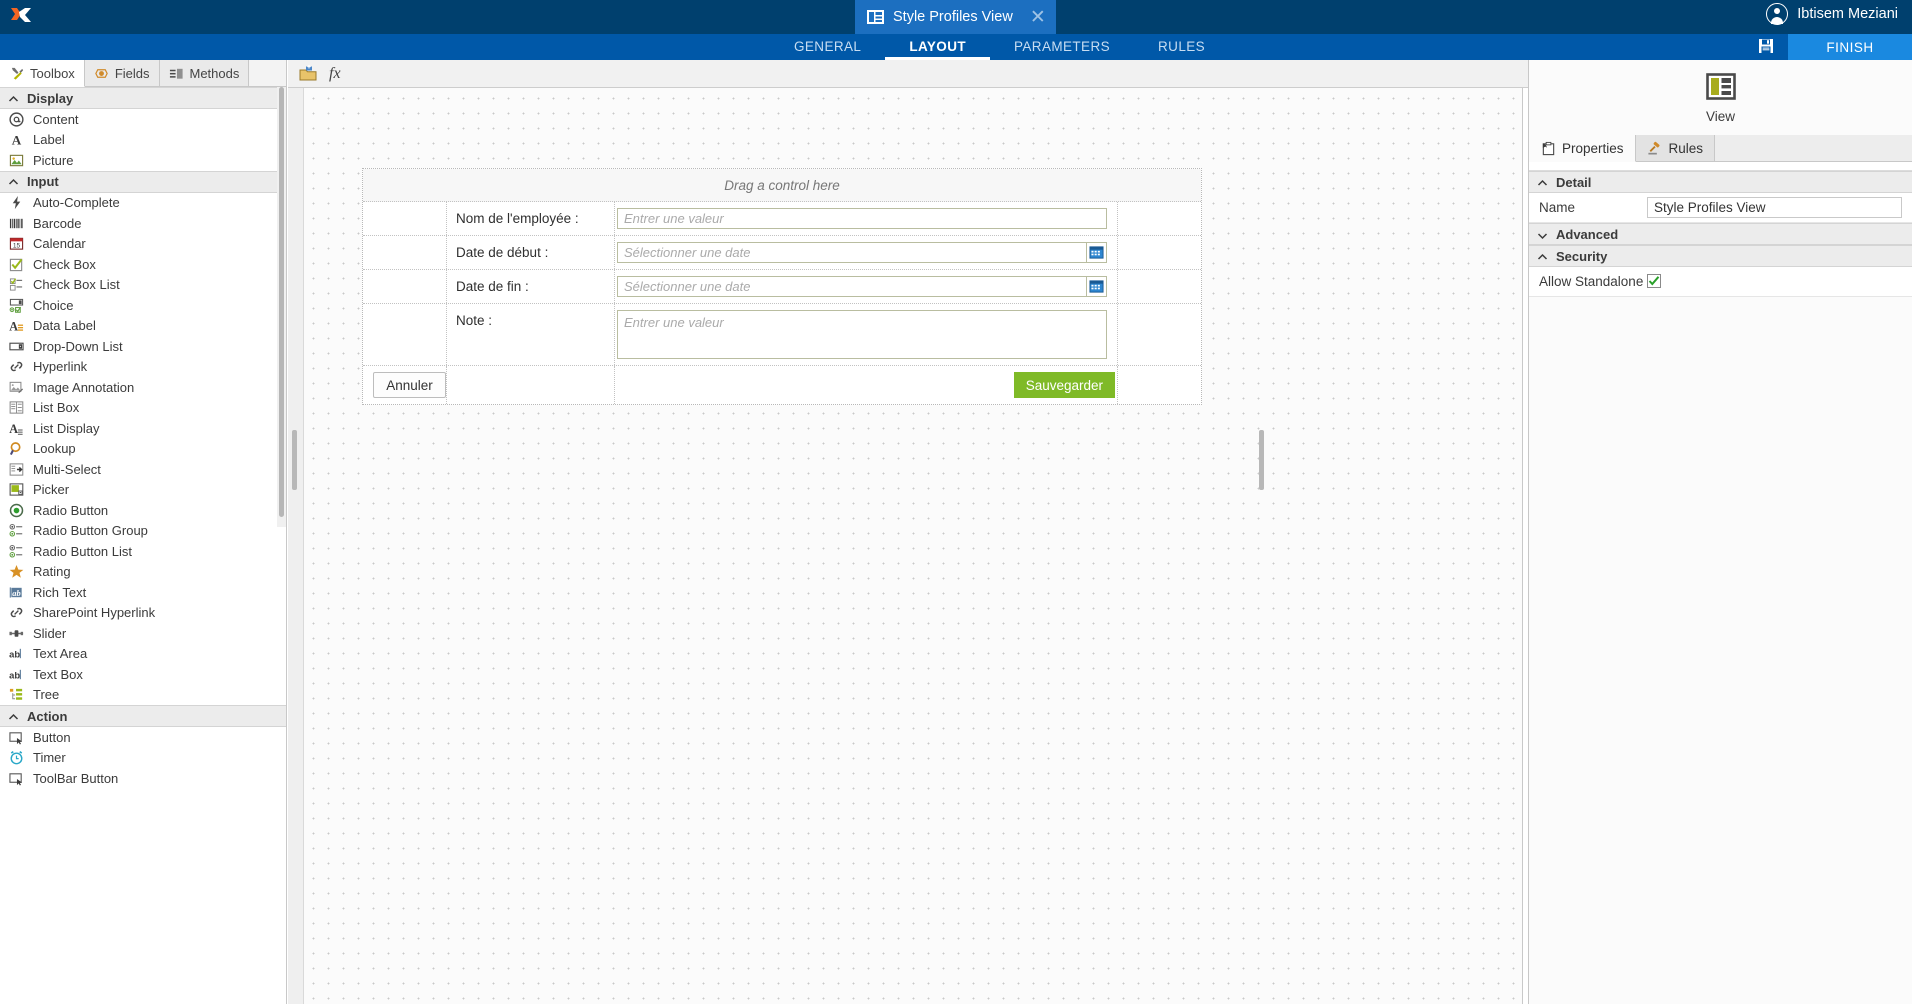 This screenshot has width=1912, height=1004. I want to click on drag-control-hint: Drag a control here, so click(782, 185).